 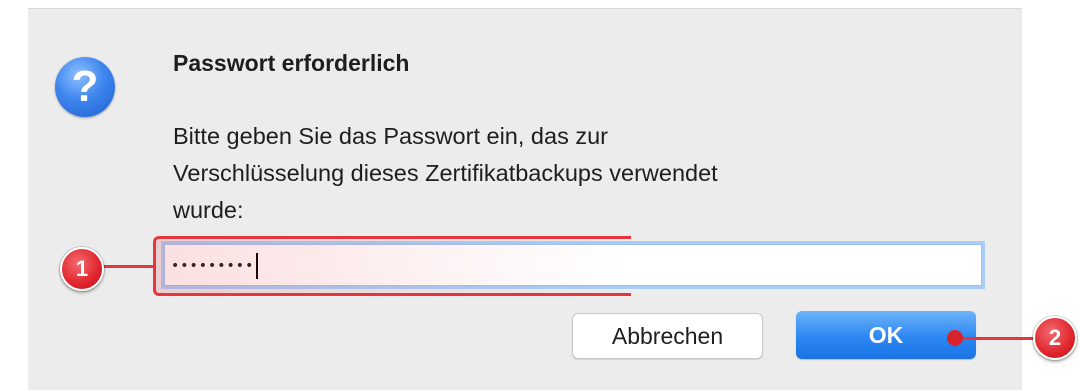 I want to click on dialog-title: Passwort erforderlich, so click(x=291, y=63).